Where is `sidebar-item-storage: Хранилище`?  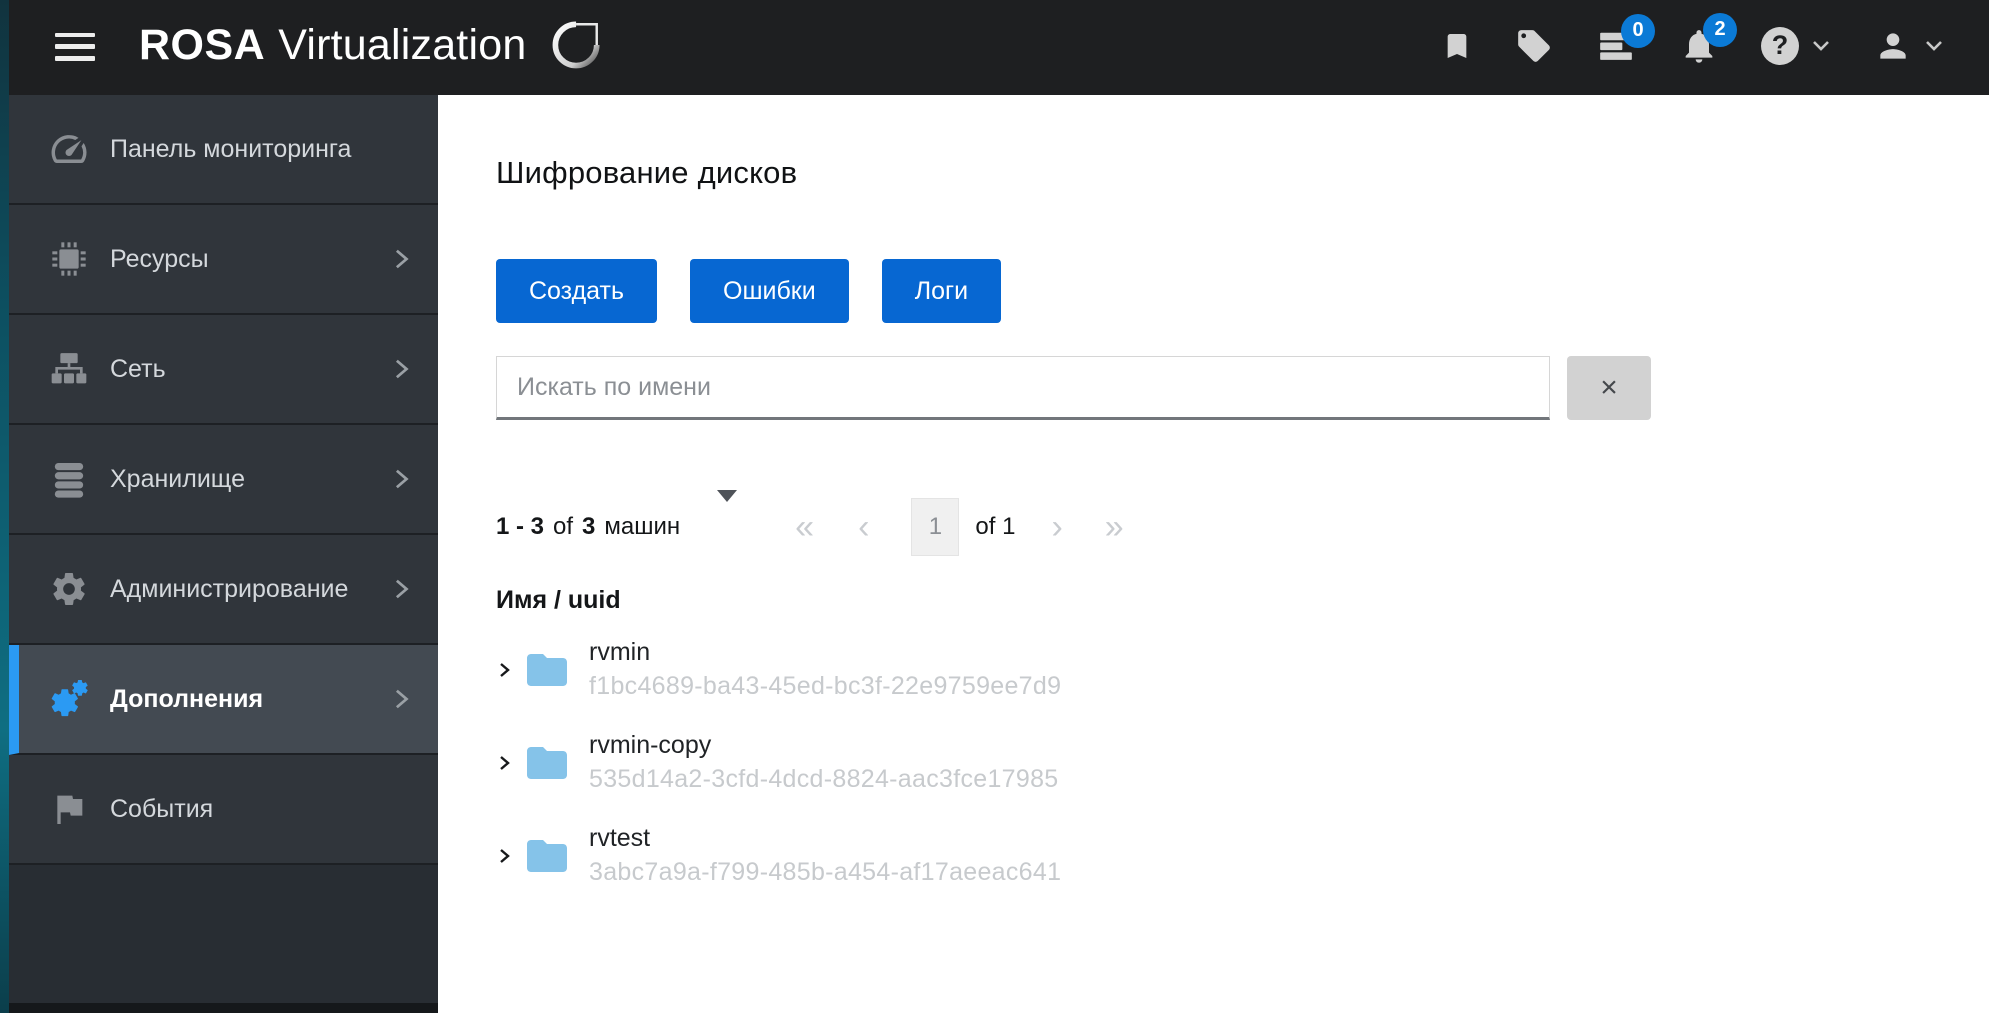 sidebar-item-storage: Хранилище is located at coordinates (223, 480).